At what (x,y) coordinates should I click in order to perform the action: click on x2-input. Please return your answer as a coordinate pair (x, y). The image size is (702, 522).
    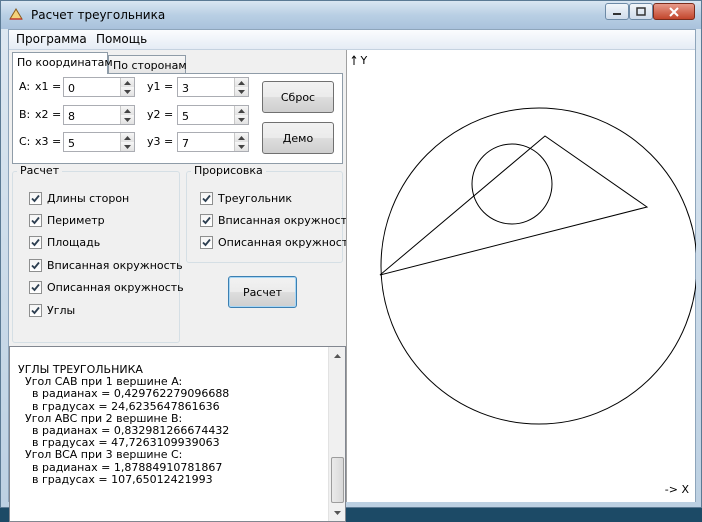
    Looking at the image, I should click on (92, 115).